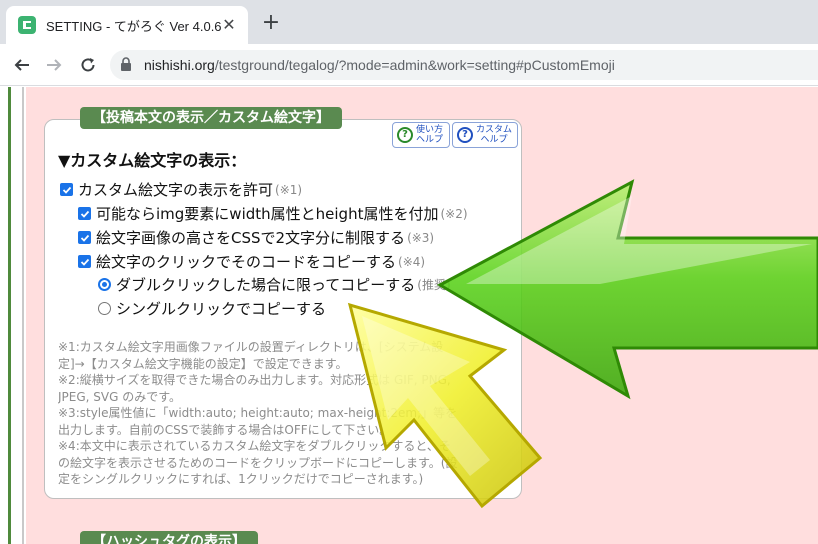 The image size is (818, 544). What do you see at coordinates (203, 363) in the screenshot?
I see `footnote-line: 定]→【カスタム絵文字機能の設定】で設定できます。` at bounding box center [203, 363].